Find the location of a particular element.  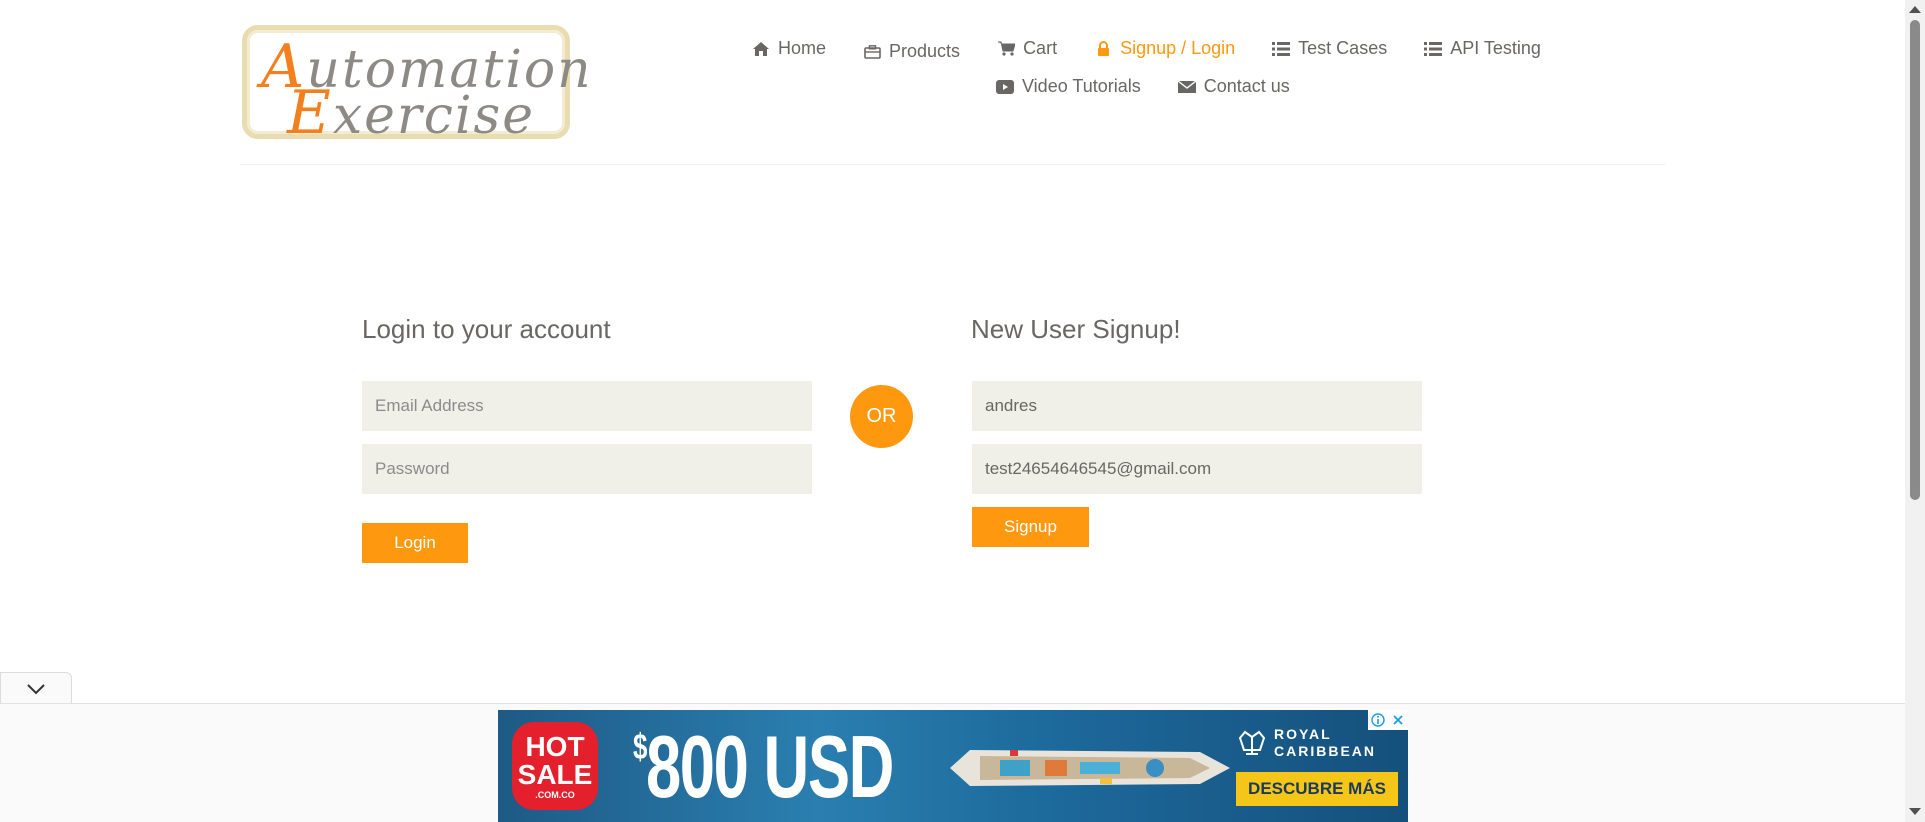

ad-cta-button: DESCUBRE MÁS is located at coordinates (1317, 789).